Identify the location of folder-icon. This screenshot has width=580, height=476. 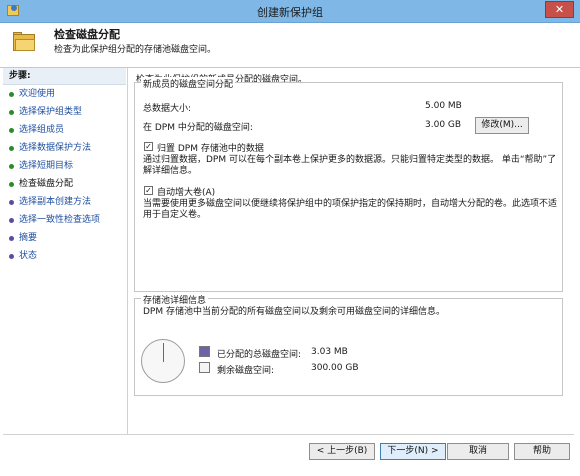
(24, 41).